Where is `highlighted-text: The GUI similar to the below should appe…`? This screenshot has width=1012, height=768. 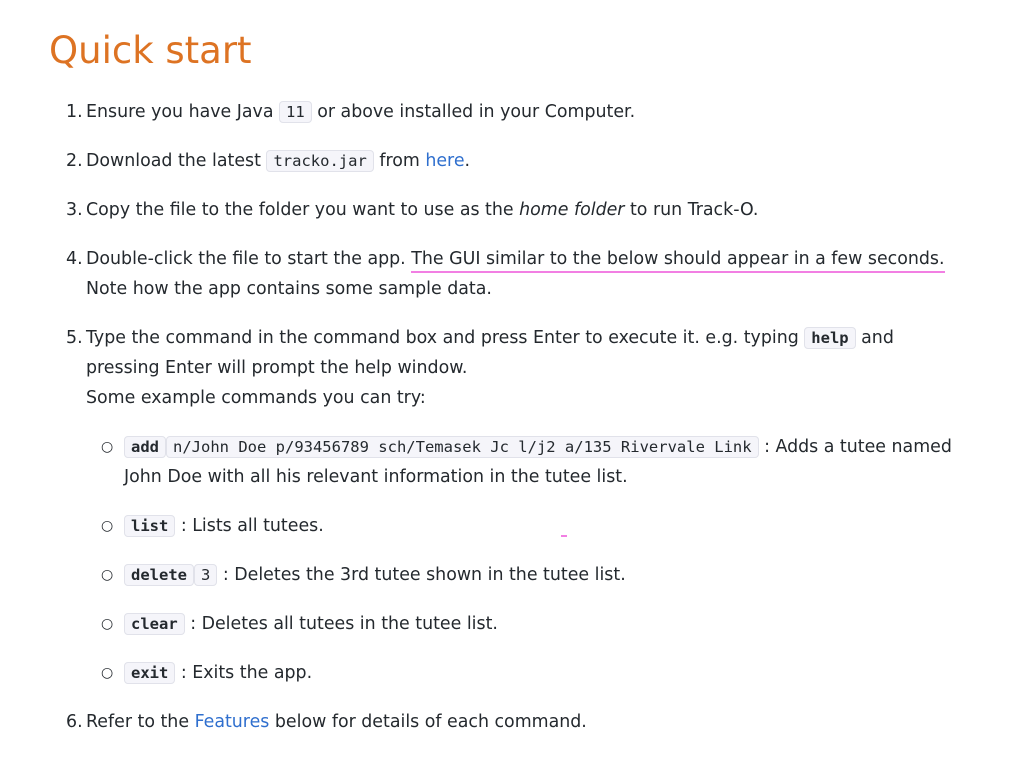 highlighted-text: The GUI similar to the below should appe… is located at coordinates (678, 261).